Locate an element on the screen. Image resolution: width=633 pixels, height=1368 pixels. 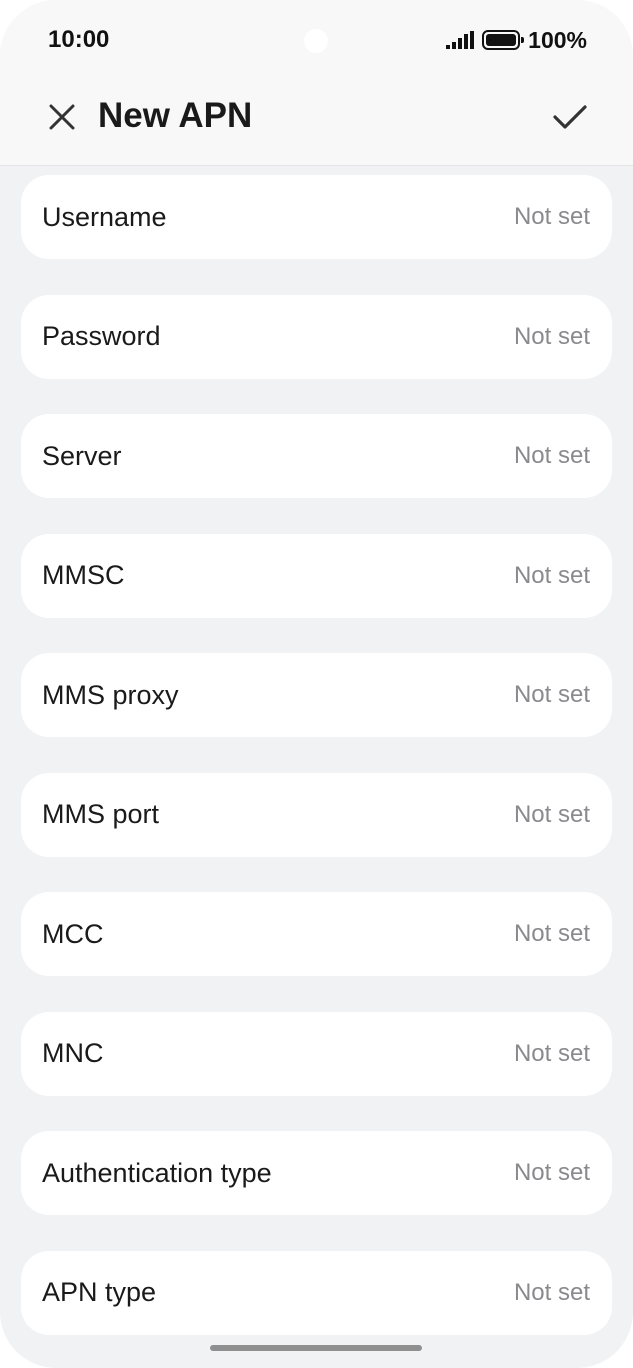
signal-bars-icon is located at coordinates (460, 40).